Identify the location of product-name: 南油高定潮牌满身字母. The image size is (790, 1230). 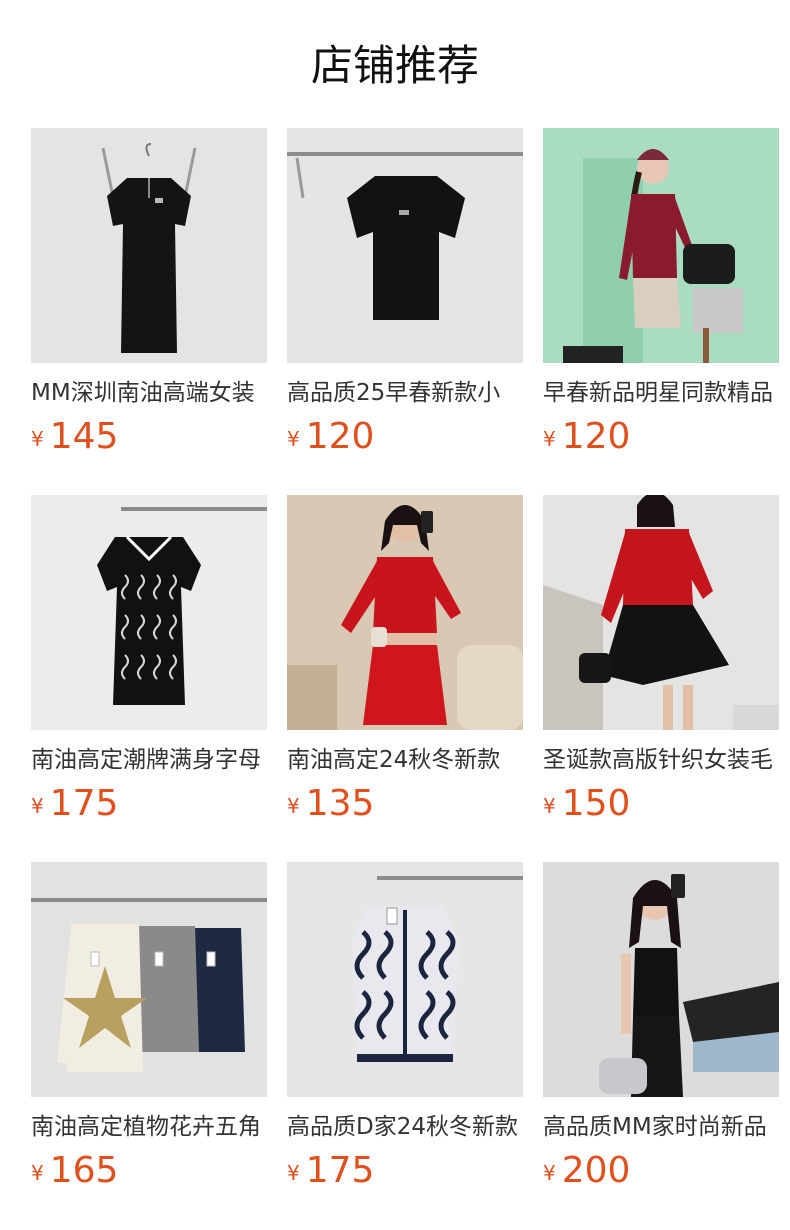
(149, 760).